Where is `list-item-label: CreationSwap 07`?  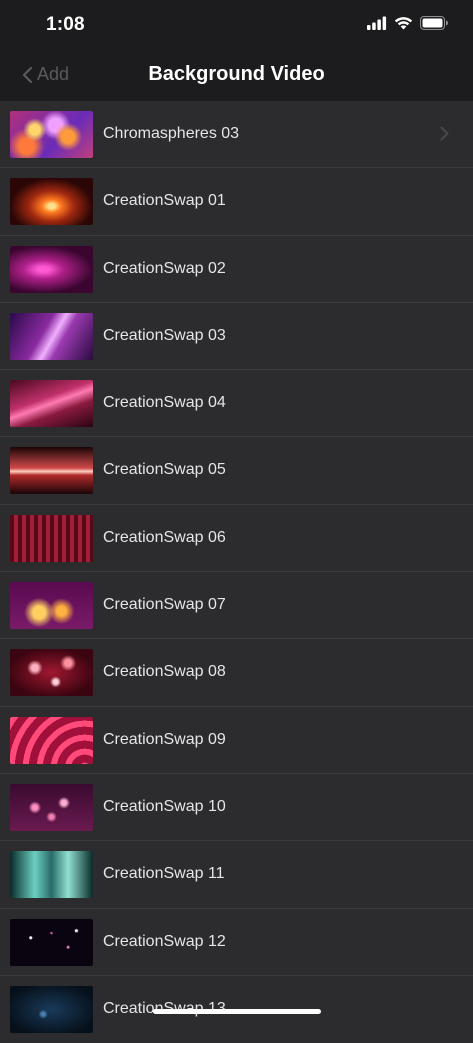 list-item-label: CreationSwap 07 is located at coordinates (164, 605).